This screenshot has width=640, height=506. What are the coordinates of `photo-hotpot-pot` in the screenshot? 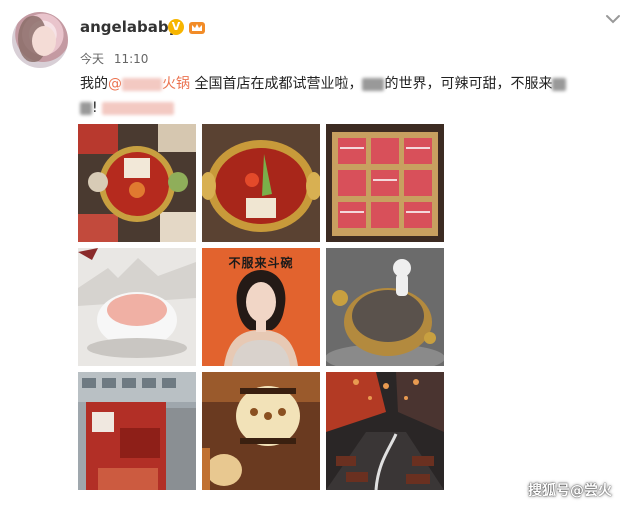 It's located at (261, 183).